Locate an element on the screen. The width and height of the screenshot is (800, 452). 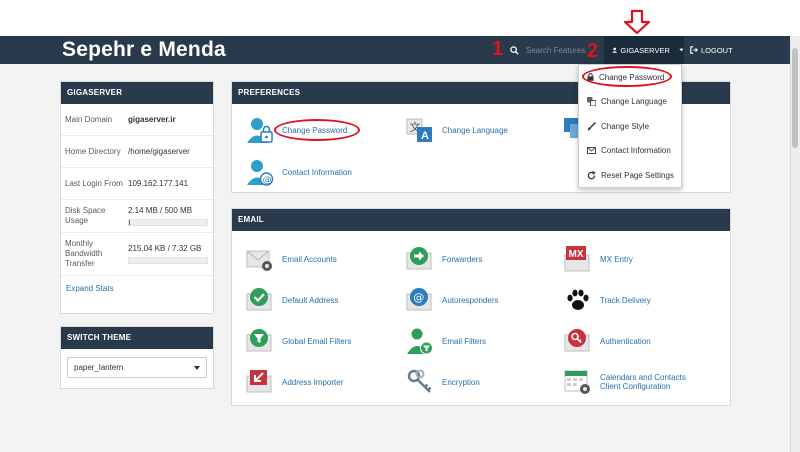
pref-contact-information: @ Contact Information is located at coordinates (299, 172).